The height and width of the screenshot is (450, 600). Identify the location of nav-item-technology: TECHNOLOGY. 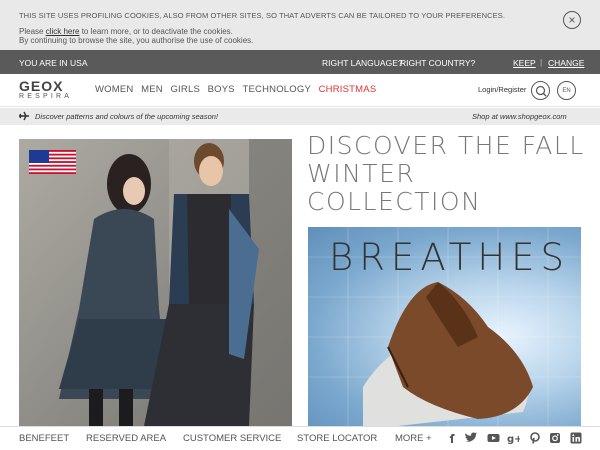
(276, 89).